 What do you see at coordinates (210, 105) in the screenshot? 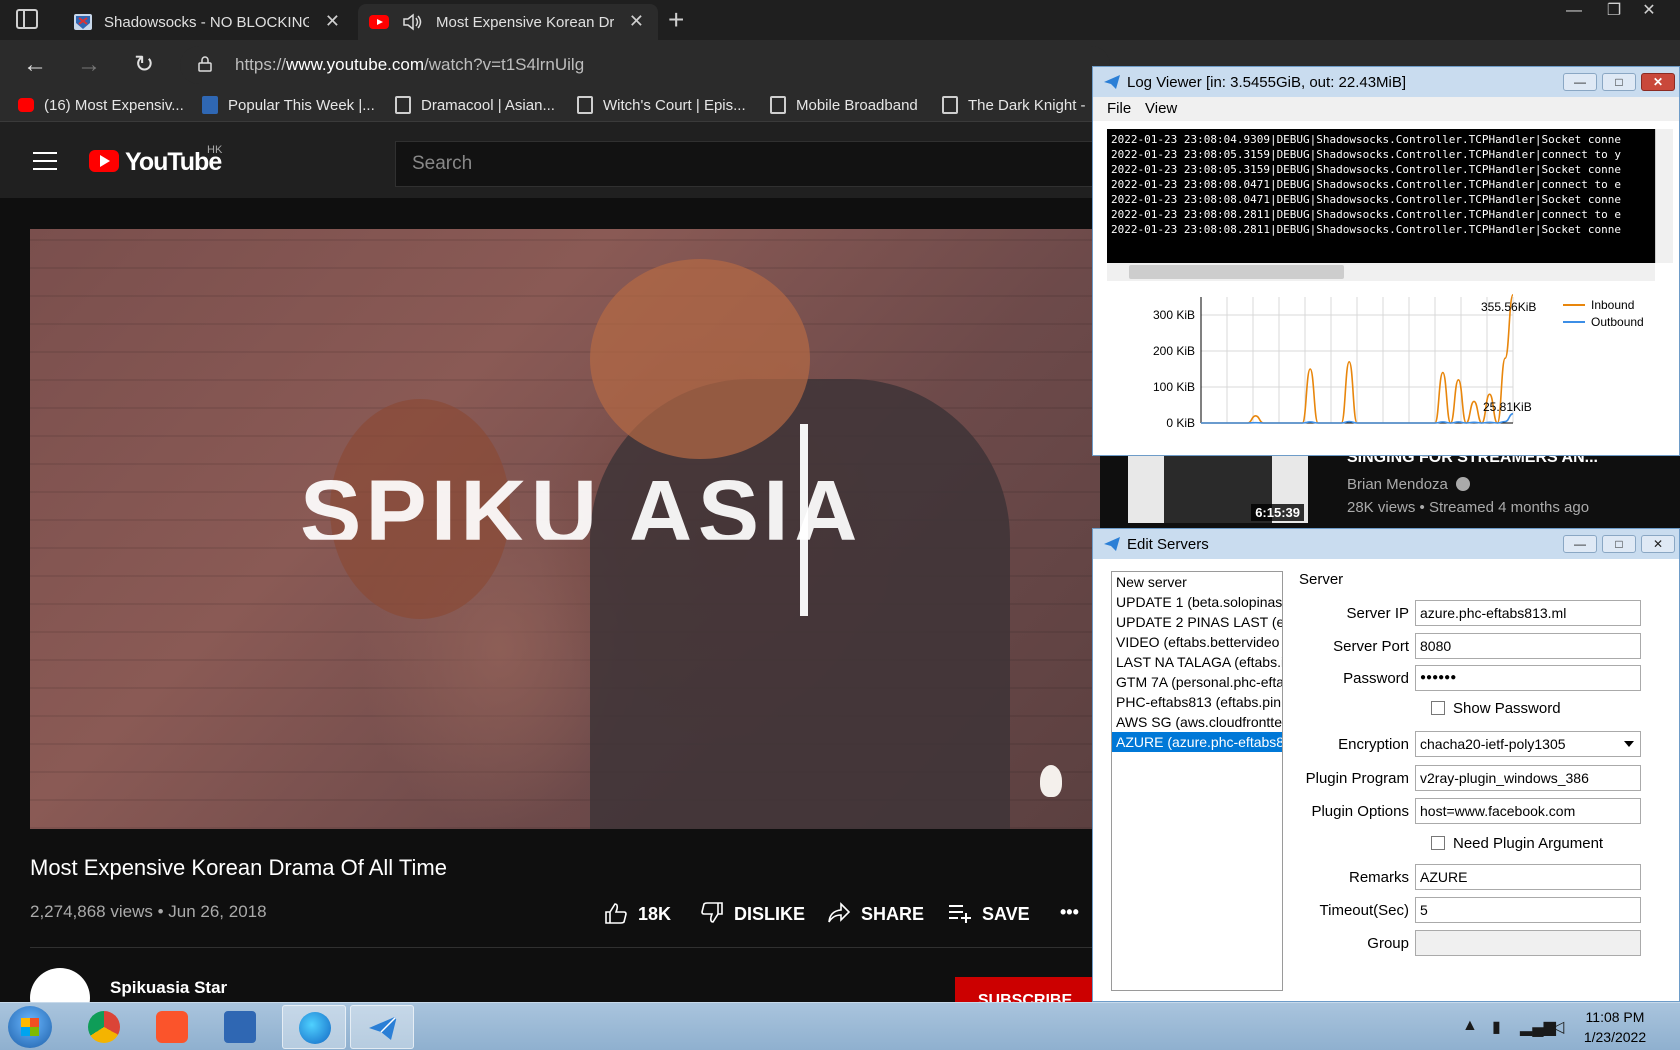
I see `shield-icon` at bounding box center [210, 105].